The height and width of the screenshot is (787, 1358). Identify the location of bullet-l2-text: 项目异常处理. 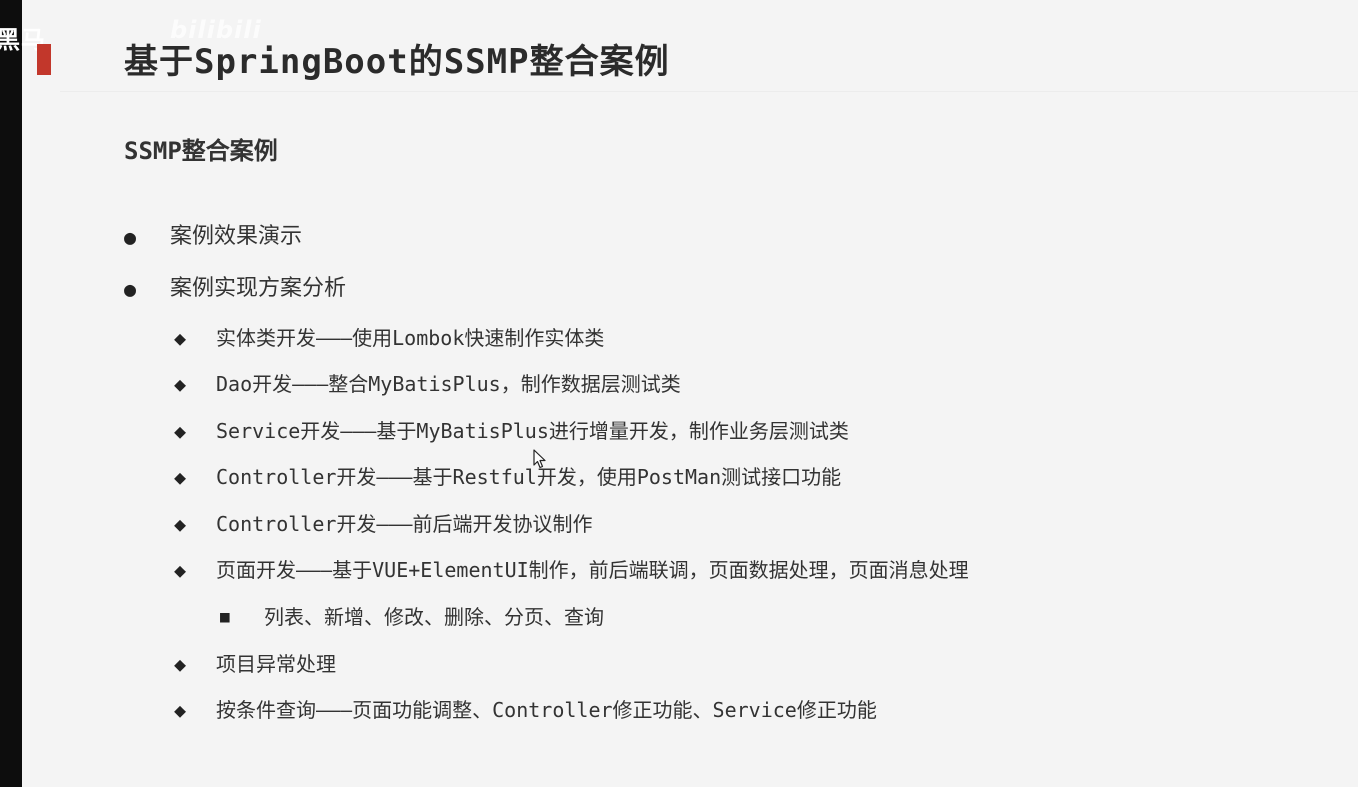
(276, 664).